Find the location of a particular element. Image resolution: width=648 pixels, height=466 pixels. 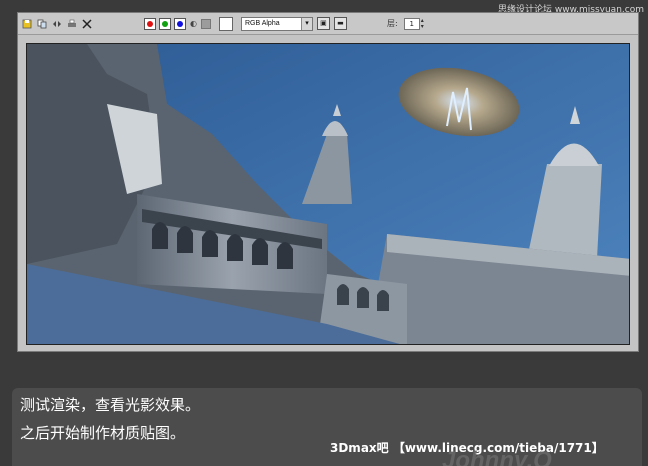

blue-dot-icon is located at coordinates (180, 23).